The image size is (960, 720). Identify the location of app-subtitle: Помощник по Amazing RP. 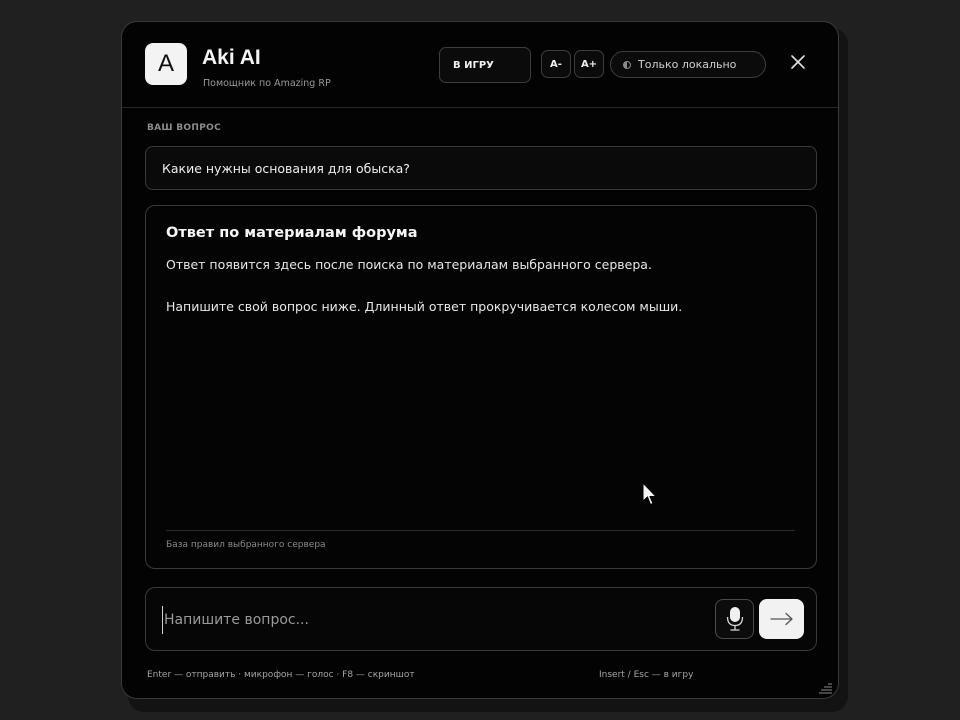
(267, 83).